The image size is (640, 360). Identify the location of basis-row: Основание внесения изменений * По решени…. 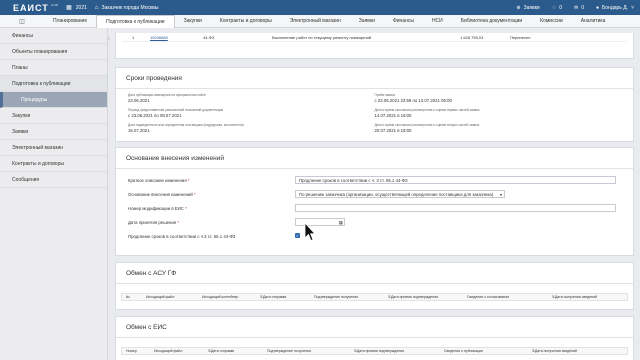
(374, 196).